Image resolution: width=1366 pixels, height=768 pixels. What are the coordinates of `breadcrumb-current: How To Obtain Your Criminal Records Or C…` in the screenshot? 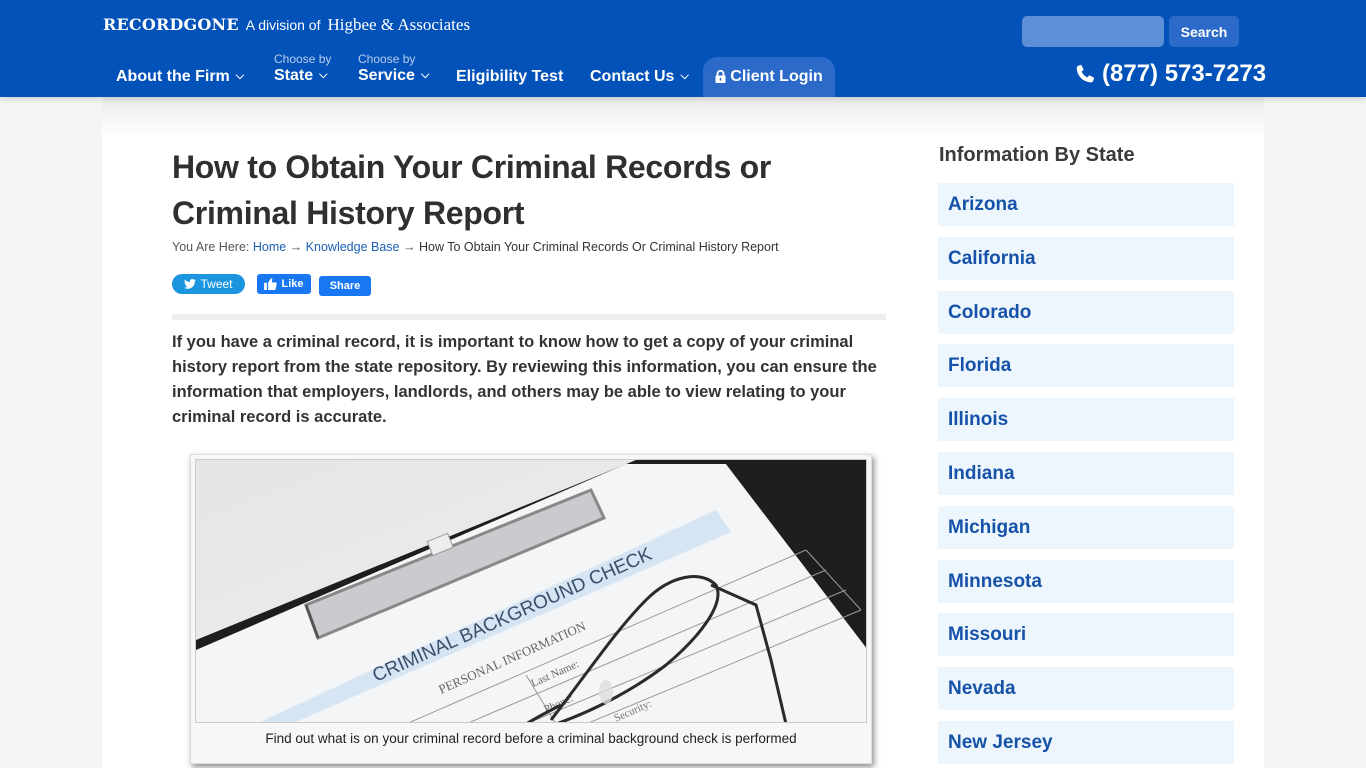 It's located at (598, 247).